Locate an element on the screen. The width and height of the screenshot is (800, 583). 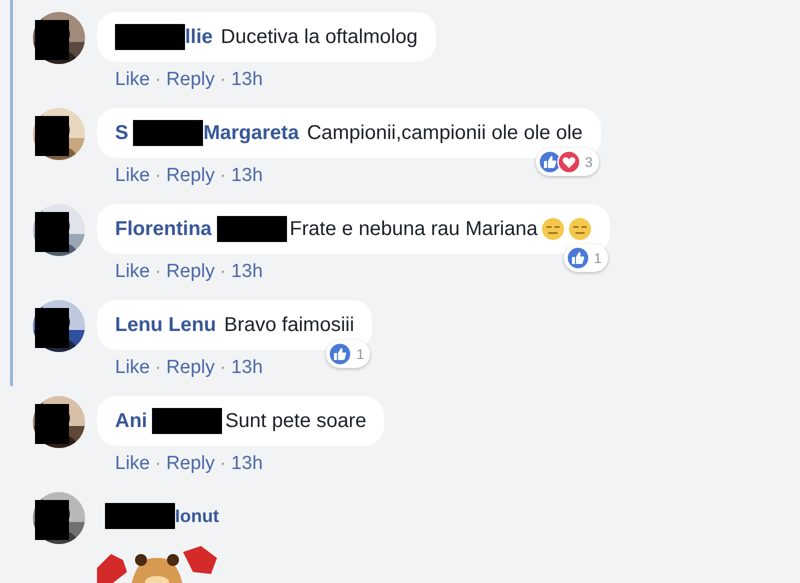
author-link: Florentina is located at coordinates (163, 229).